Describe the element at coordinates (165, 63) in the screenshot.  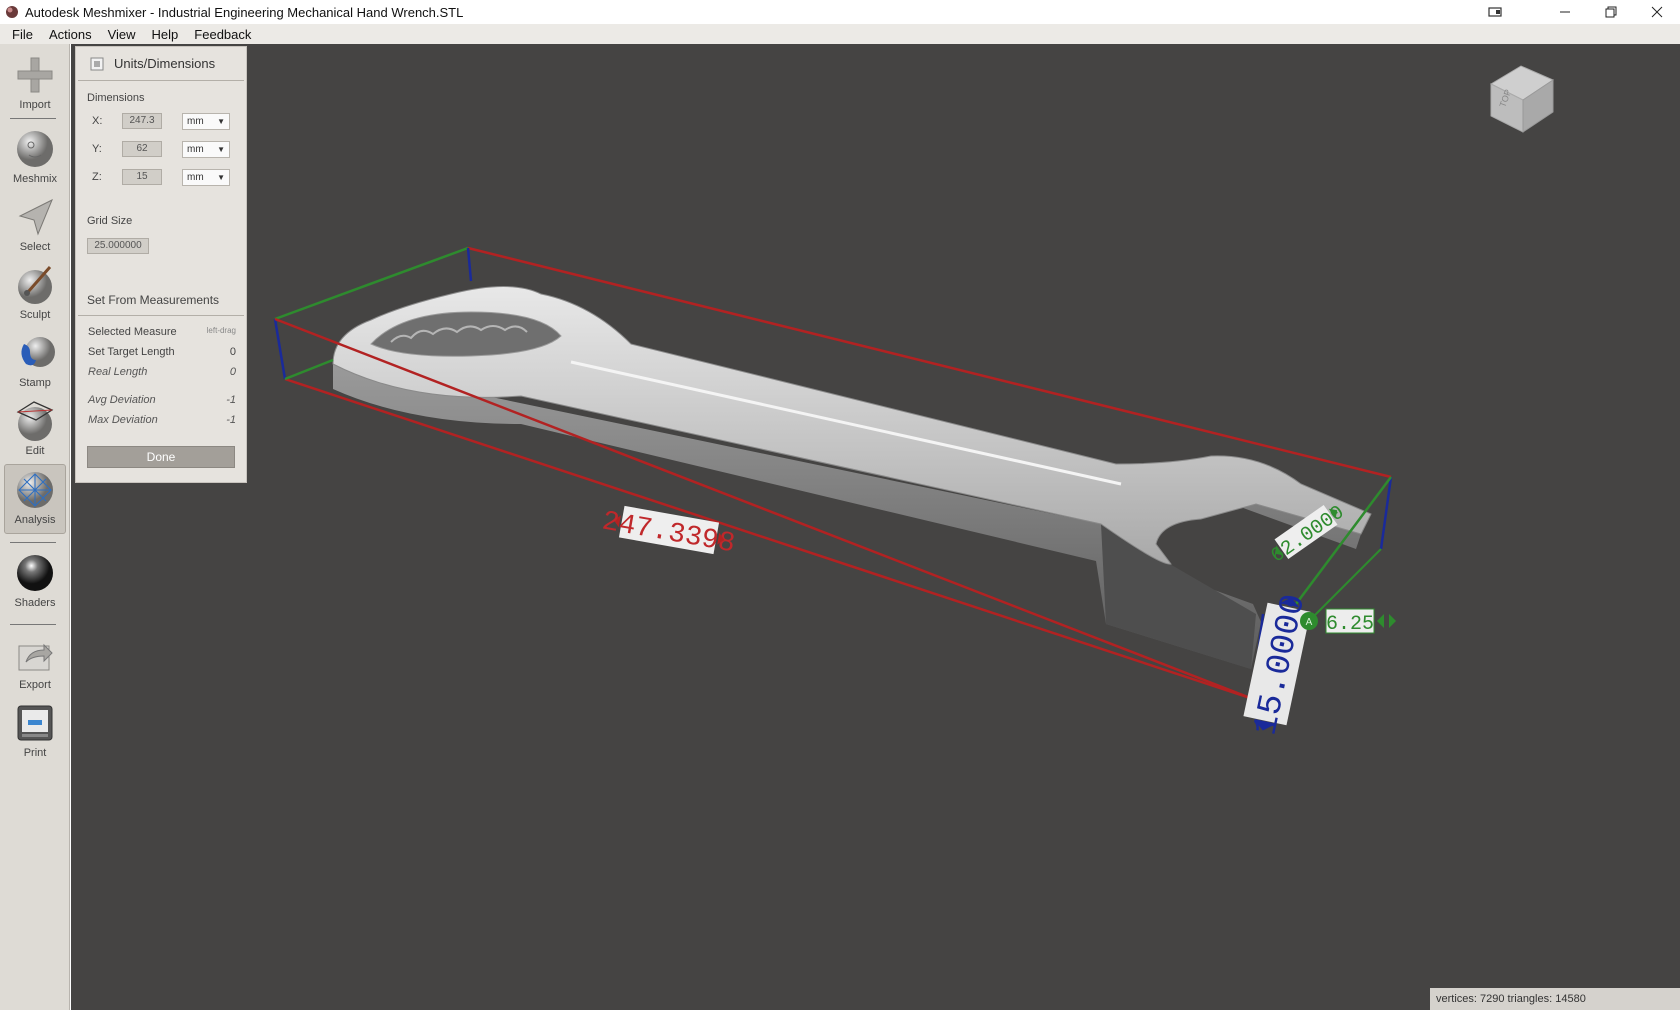
I see `panel-title: Units/Dimensions` at that location.